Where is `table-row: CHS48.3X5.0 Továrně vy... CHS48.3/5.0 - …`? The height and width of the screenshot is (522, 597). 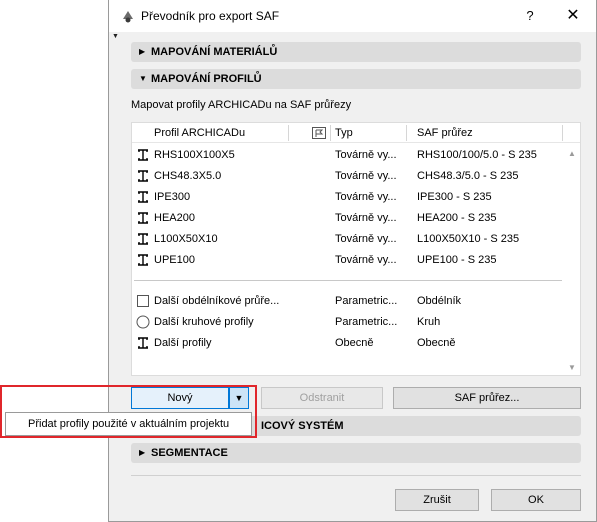
table-row: CHS48.3X5.0 Továrně vy... CHS48.3/5.0 - … is located at coordinates (347, 176).